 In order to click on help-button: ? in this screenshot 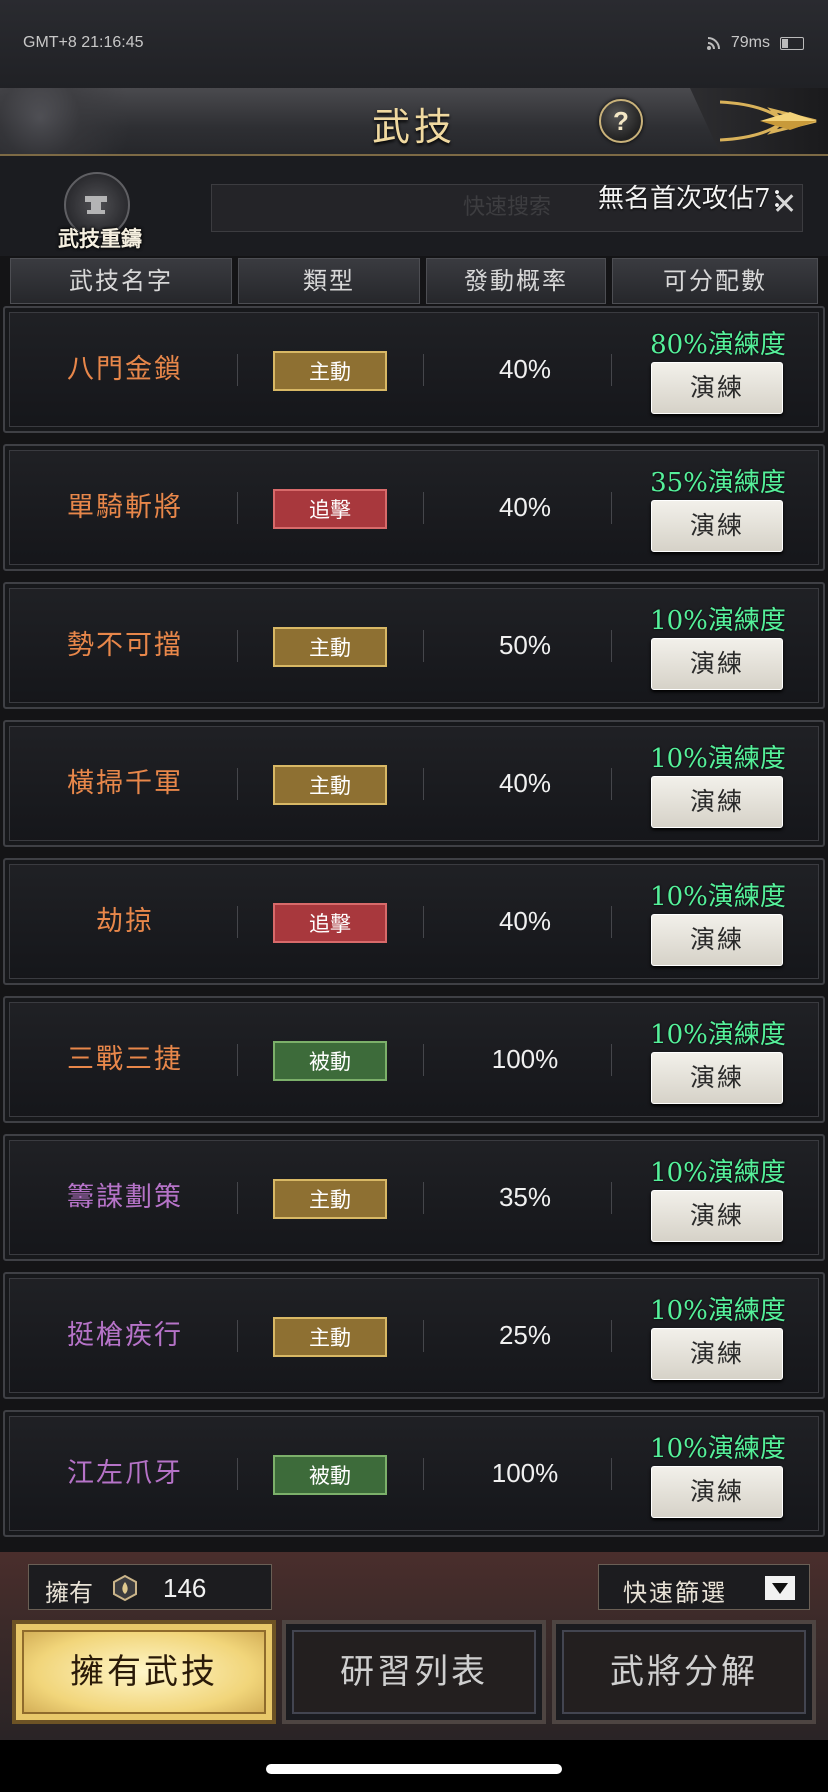, I will do `click(621, 121)`.